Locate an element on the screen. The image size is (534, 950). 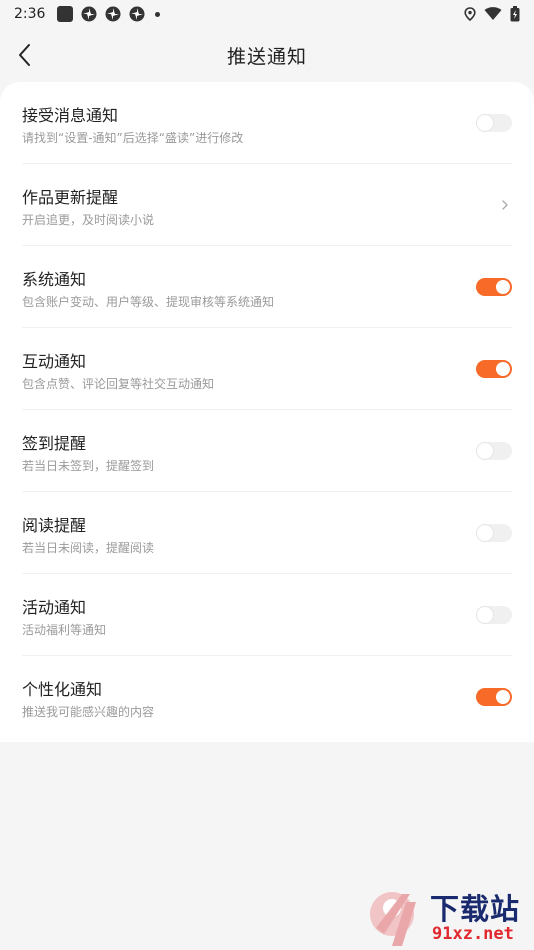
setting-title: 签到提醒 is located at coordinates (54, 443).